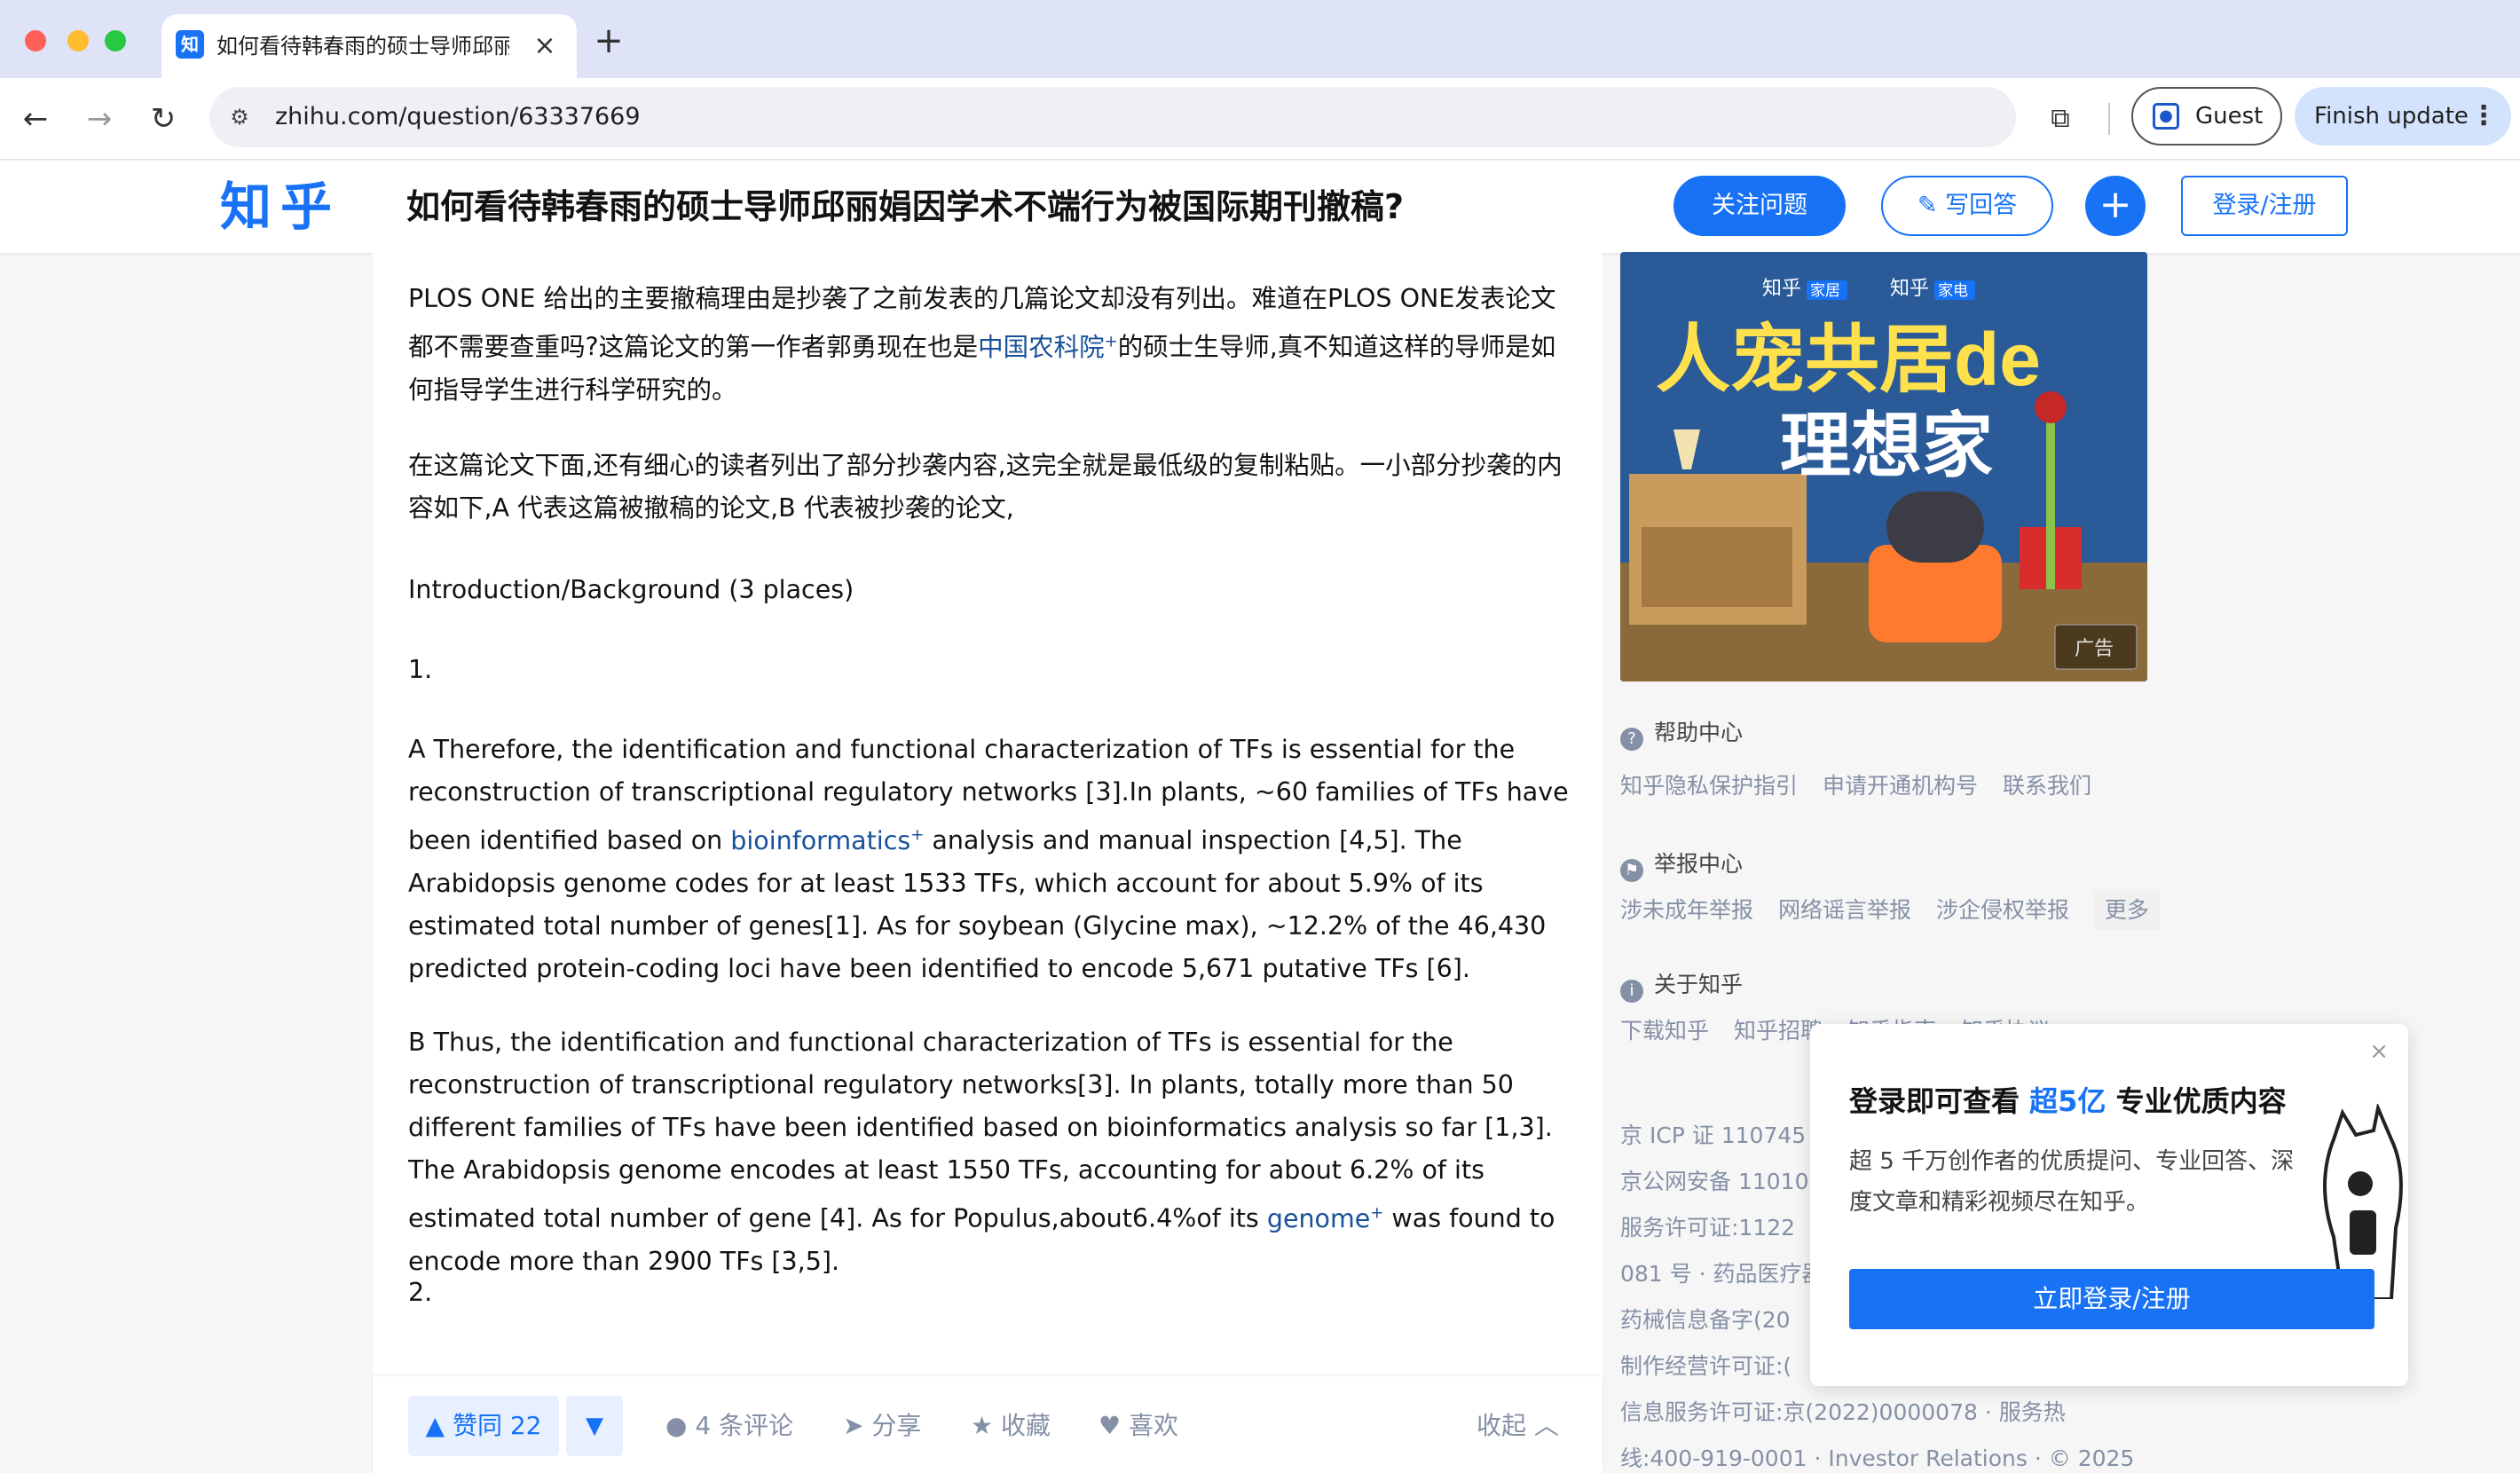 This screenshot has width=2520, height=1473. I want to click on help-center-heading: ? 帮助中心, so click(1681, 733).